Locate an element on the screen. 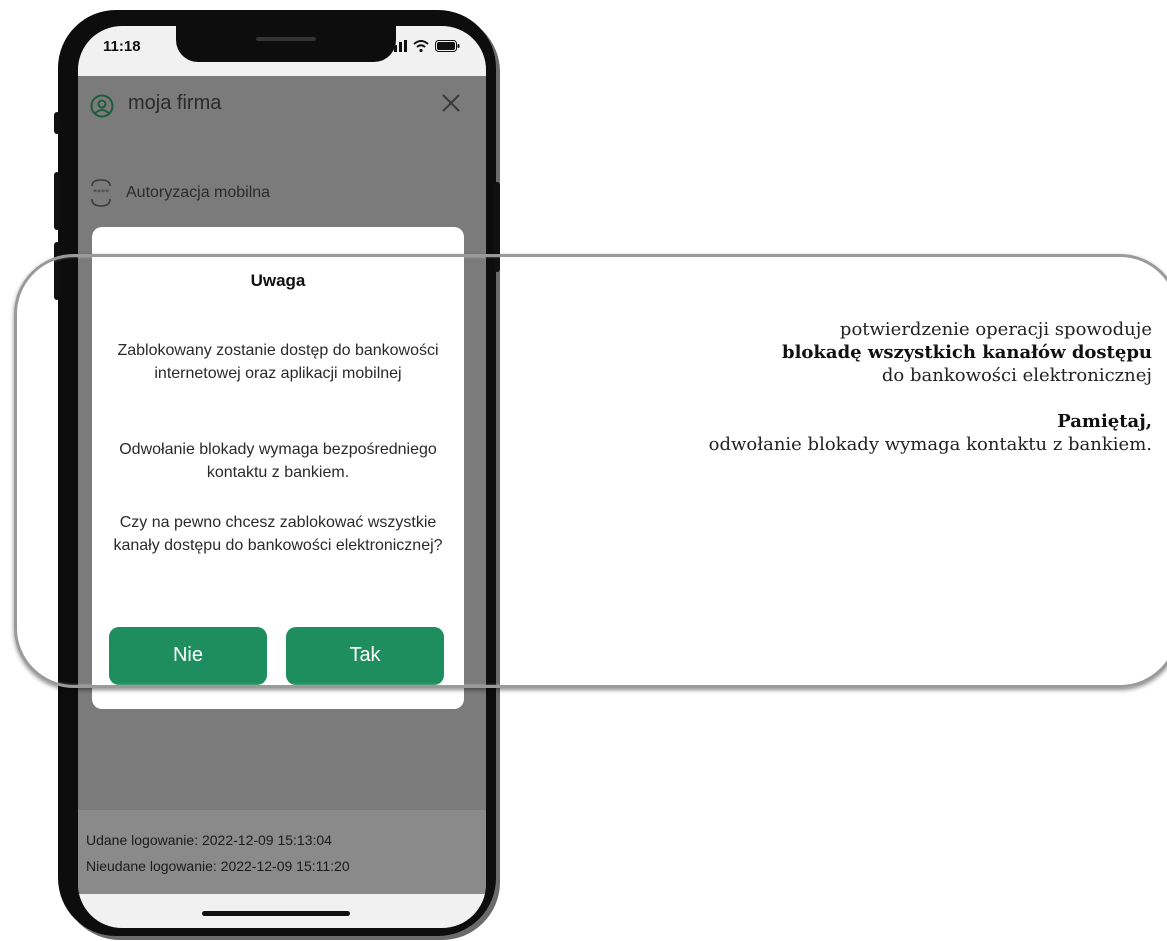 The image size is (1167, 941). callout-spacer is located at coordinates (930, 398).